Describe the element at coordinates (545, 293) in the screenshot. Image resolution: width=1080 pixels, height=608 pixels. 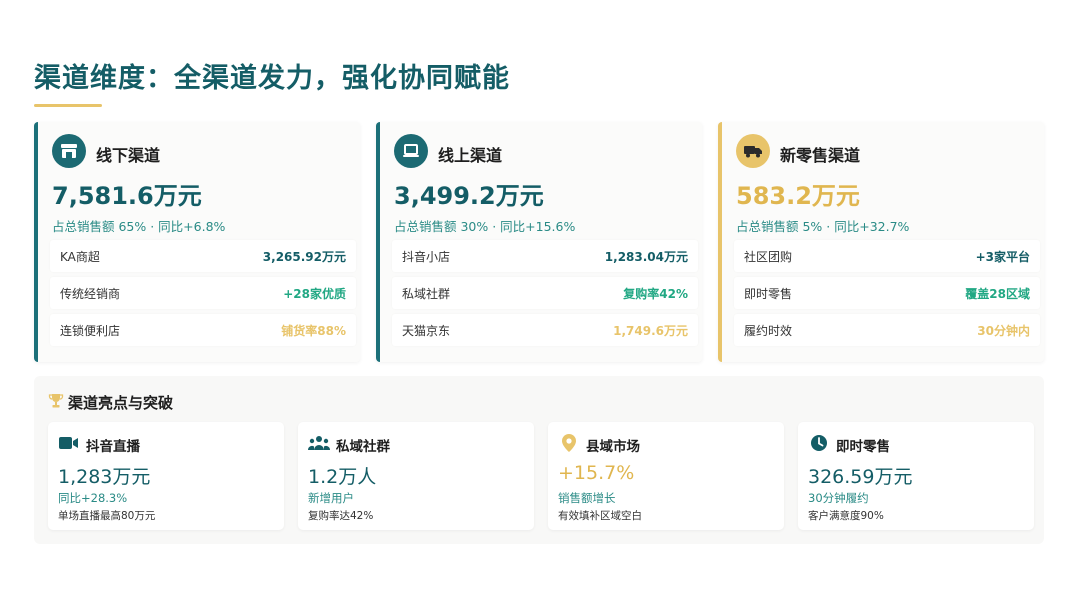
I see `channel-row: 私域社群 复购率42%` at that location.